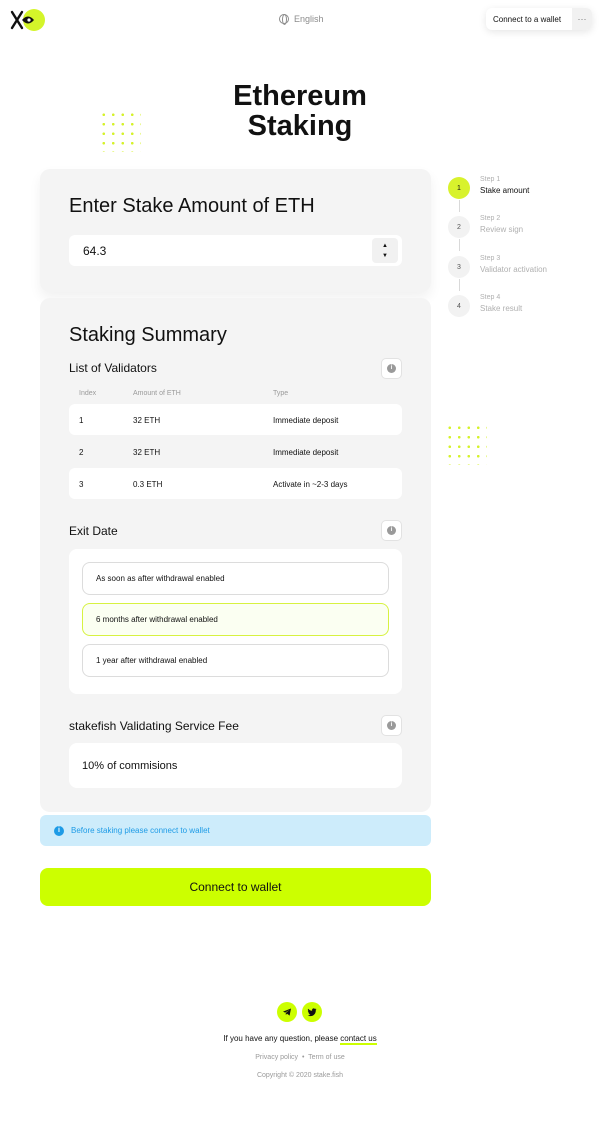 This screenshot has height=1128, width=600. I want to click on table-row: 3 0.3 ETH Activate in ~2-3 days, so click(235, 483).